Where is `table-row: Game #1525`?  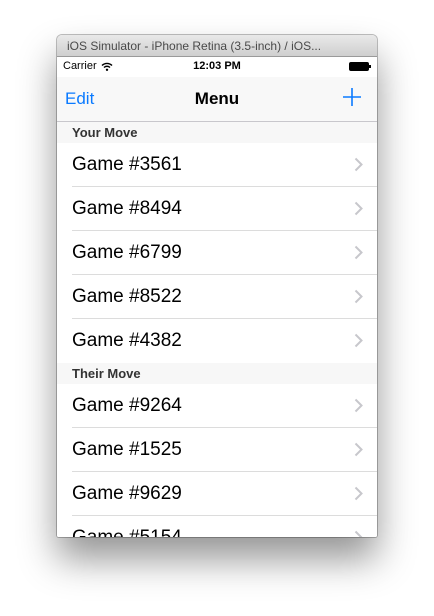
table-row: Game #1525 is located at coordinates (217, 450).